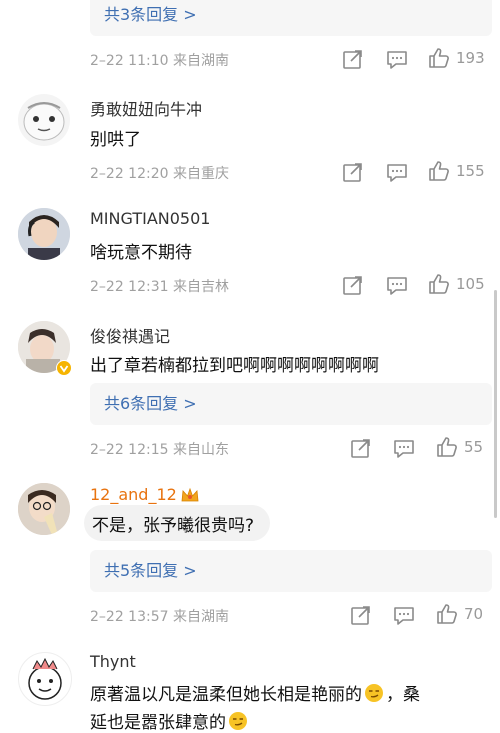  Describe the element at coordinates (173, 525) in the screenshot. I see `comment-text: 不是，张予曦很贵吗?` at that location.